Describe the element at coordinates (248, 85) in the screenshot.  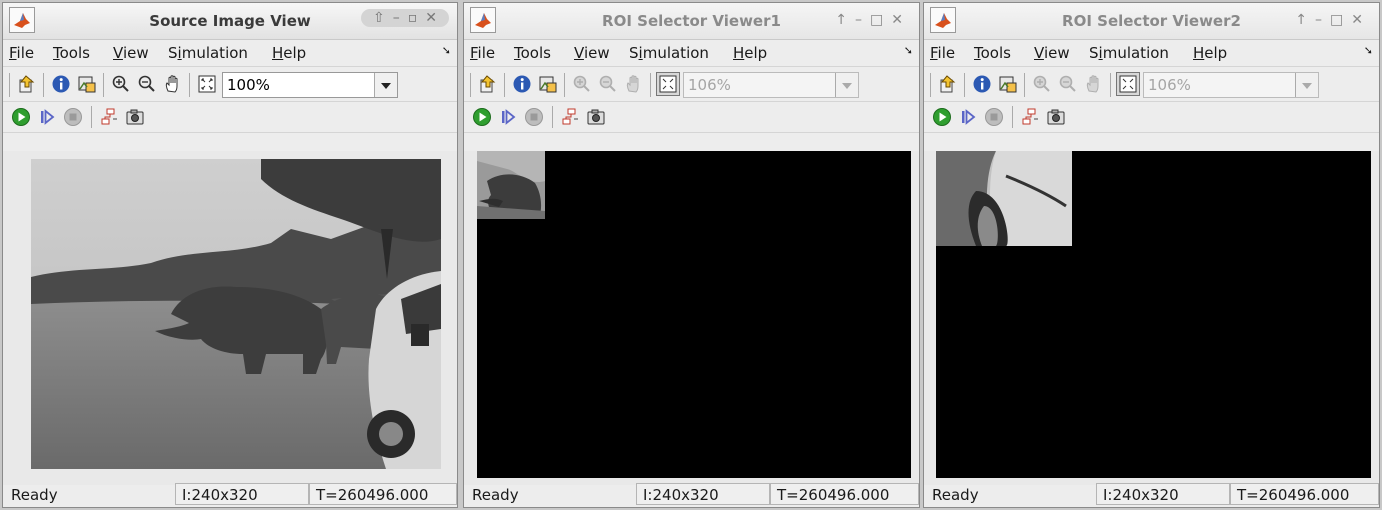
I see `zoom-level-value: 100%` at that location.